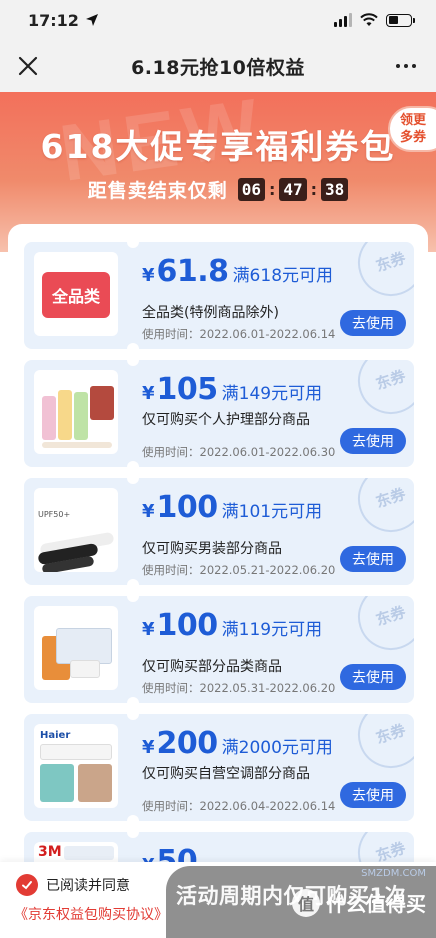  Describe the element at coordinates (50, 852) in the screenshot. I see `brand-logo: 3M` at that location.